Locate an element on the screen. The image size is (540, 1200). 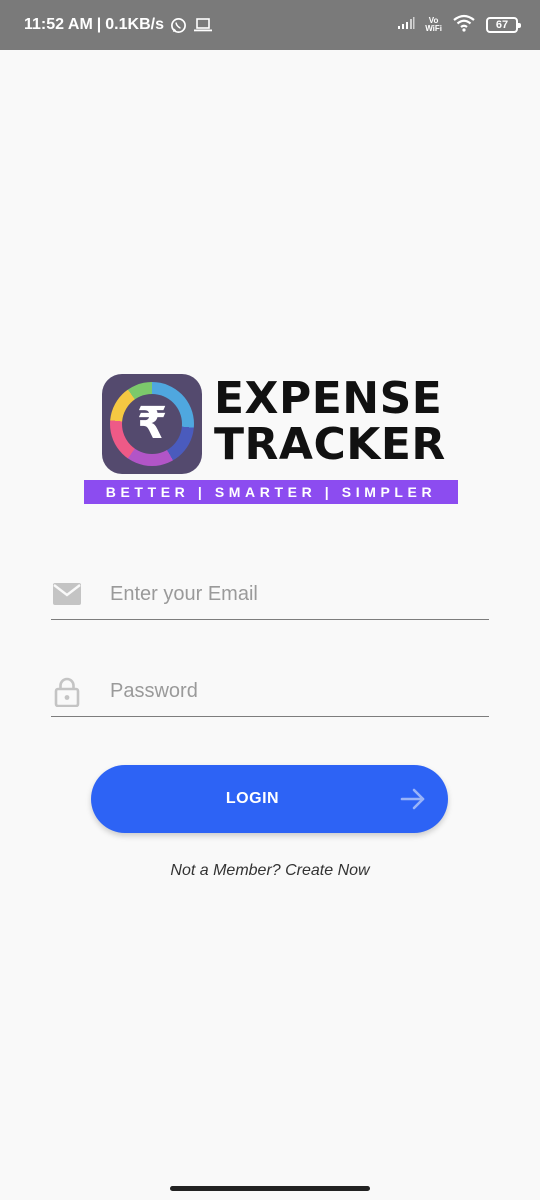
rupee-symbol: ₹ is located at coordinates (152, 424).